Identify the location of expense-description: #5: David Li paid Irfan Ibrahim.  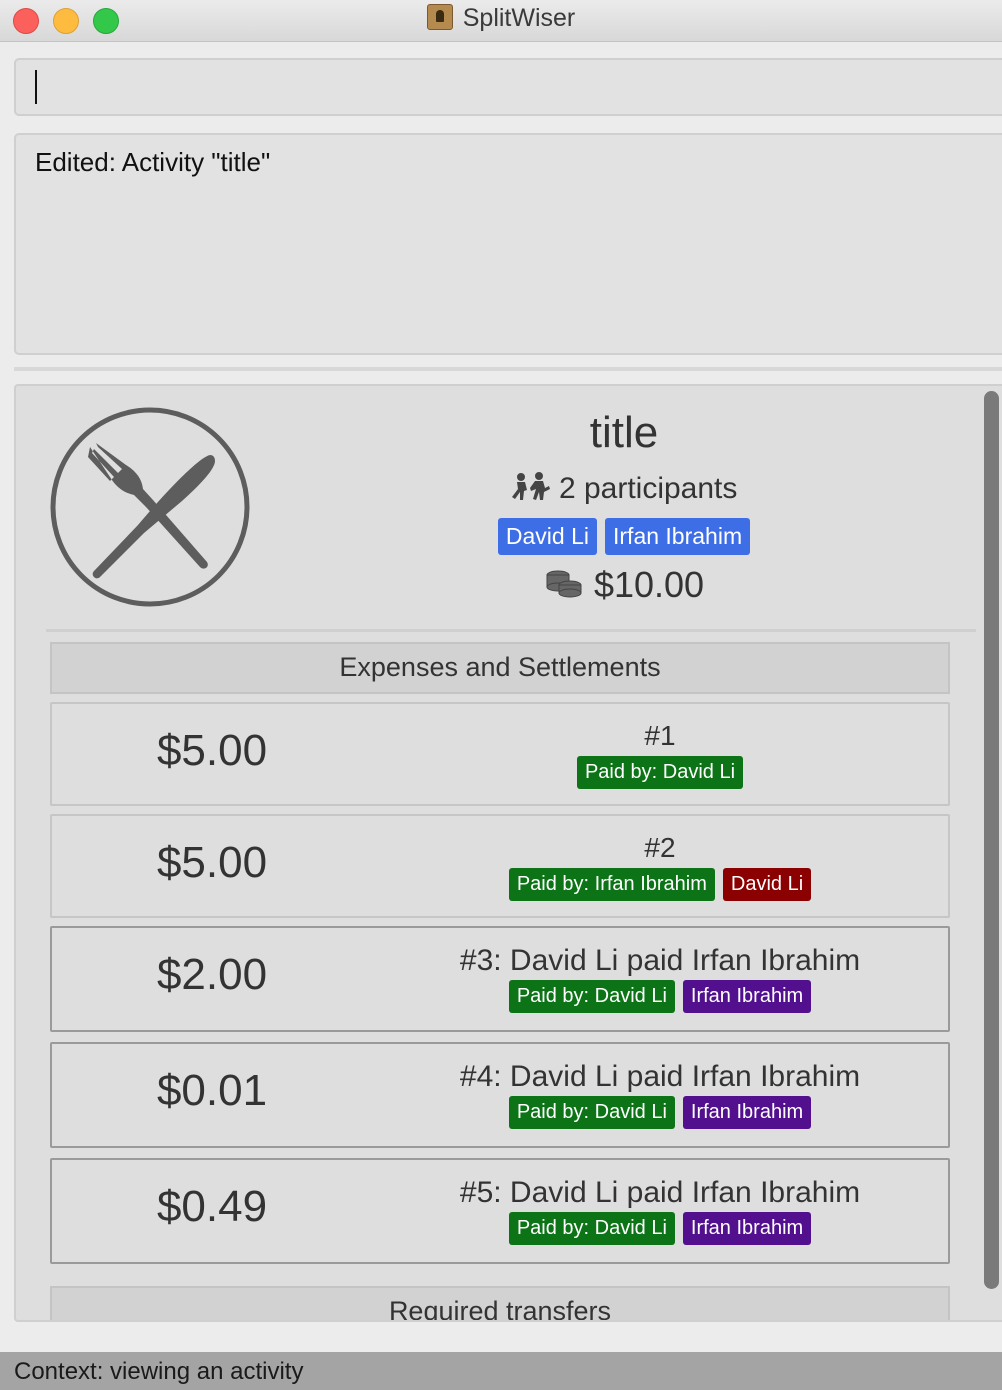
(660, 1192).